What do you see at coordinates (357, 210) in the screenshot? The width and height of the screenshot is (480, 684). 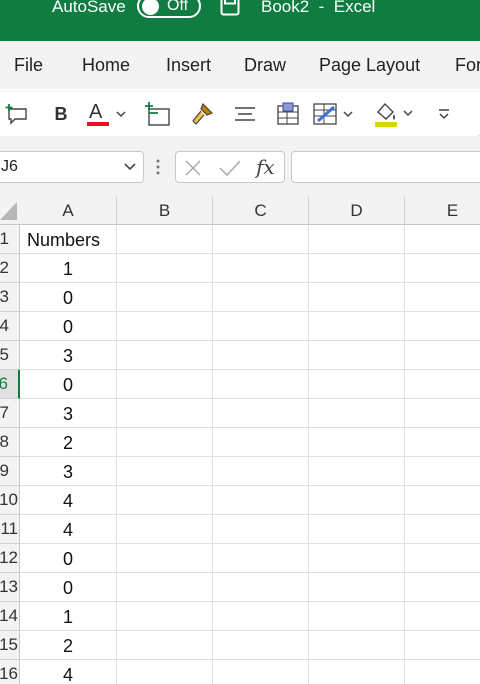 I see `column-header-d: D` at bounding box center [357, 210].